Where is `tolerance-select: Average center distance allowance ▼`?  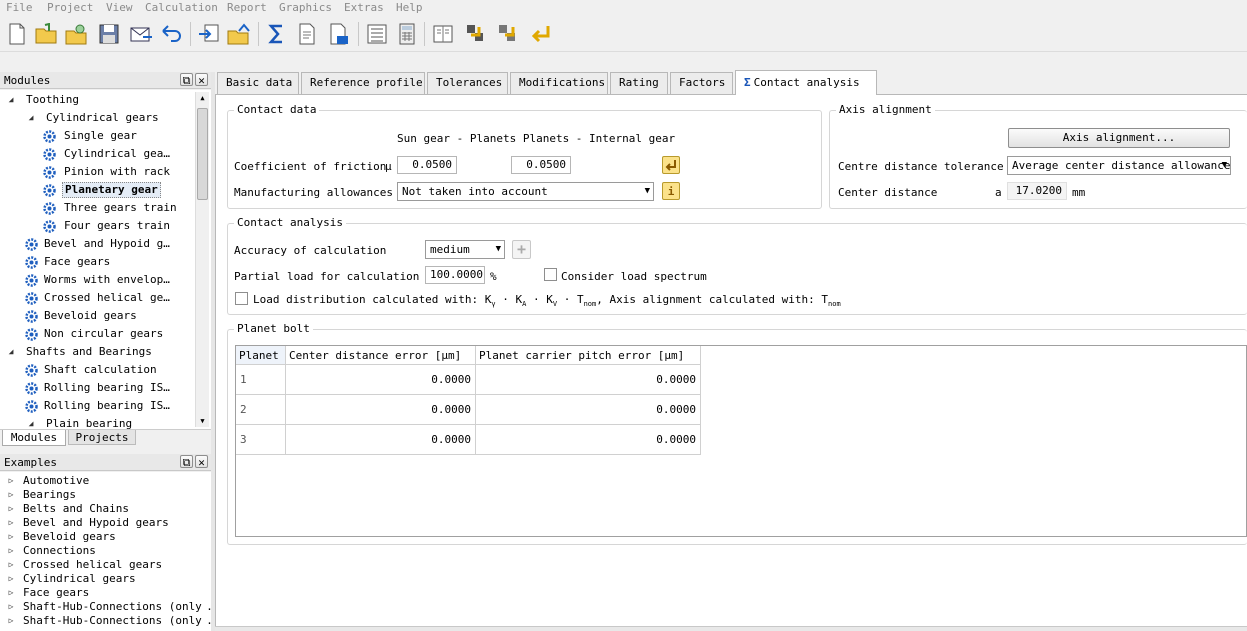 tolerance-select: Average center distance allowance ▼ is located at coordinates (1119, 165).